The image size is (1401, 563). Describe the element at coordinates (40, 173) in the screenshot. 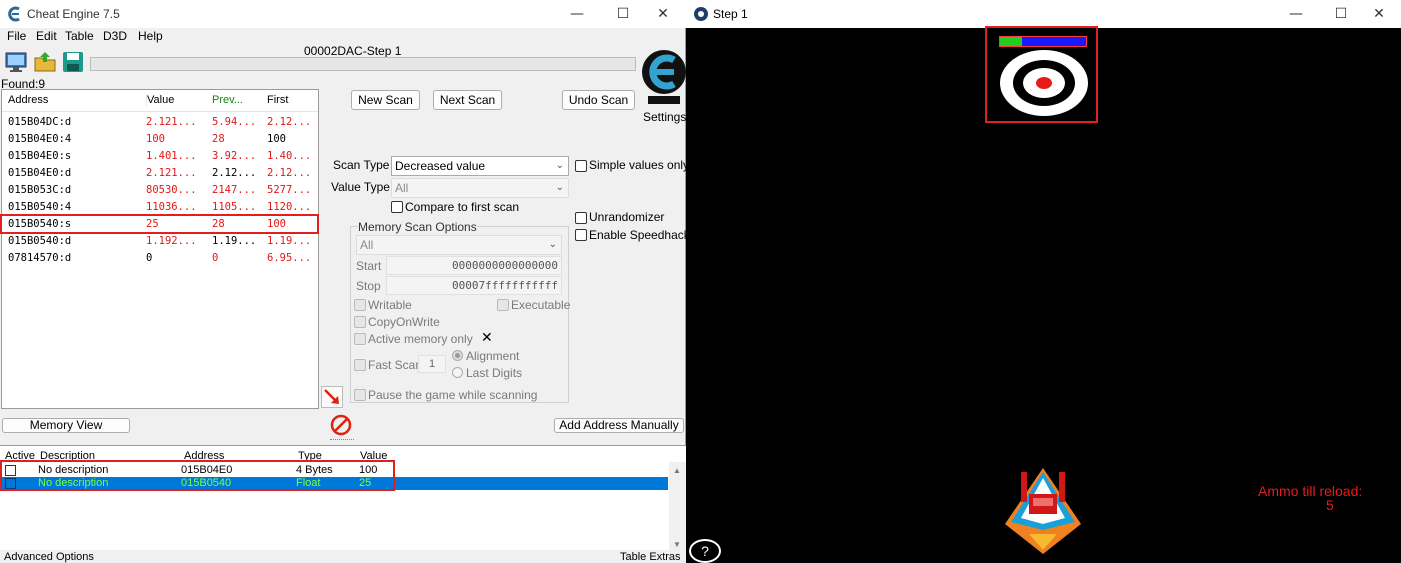

I see `result-address: 015B04E0:d` at that location.